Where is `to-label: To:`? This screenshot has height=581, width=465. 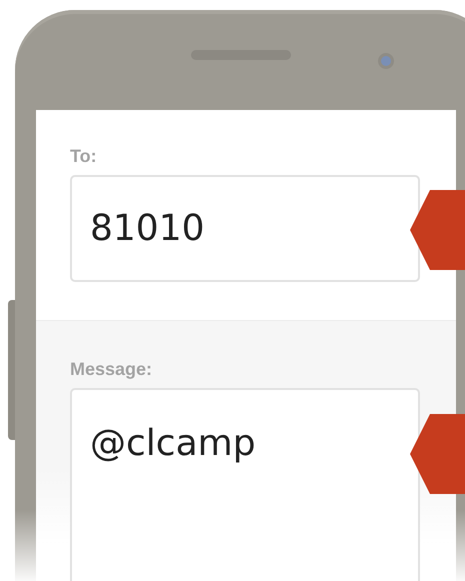
to-label: To: is located at coordinates (83, 156).